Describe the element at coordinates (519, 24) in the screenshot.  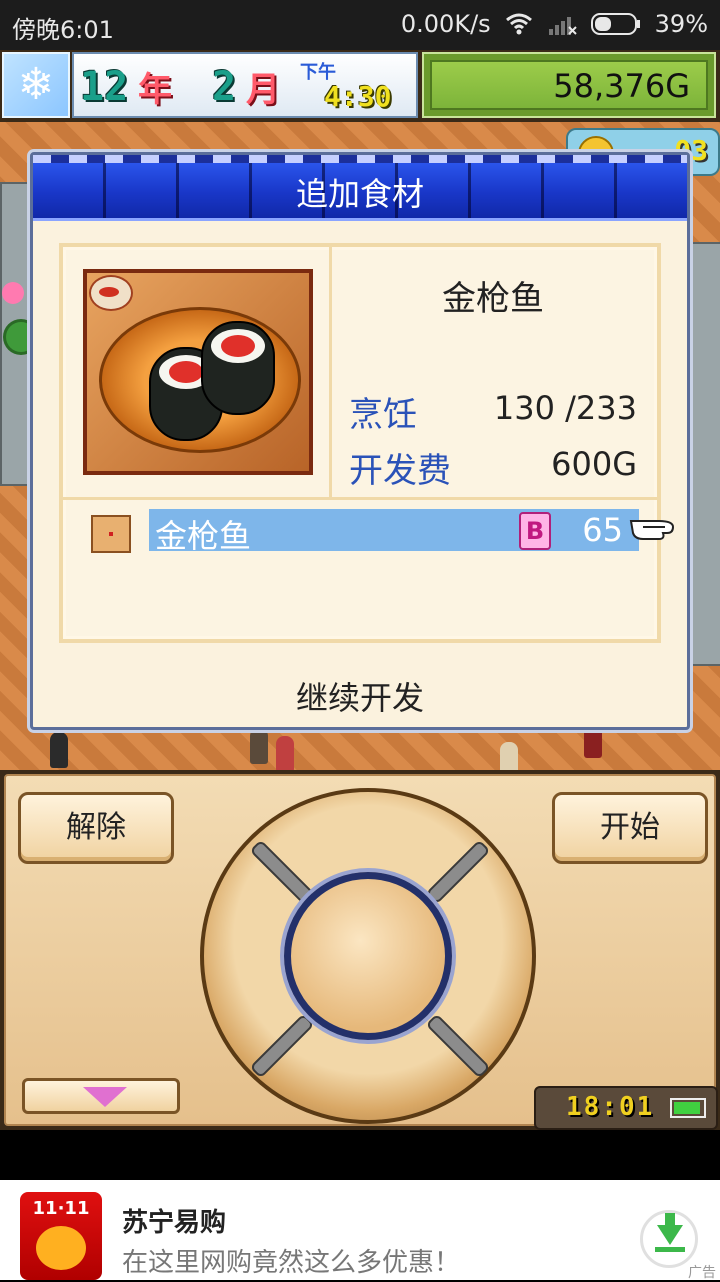
I see `wifi-icon` at that location.